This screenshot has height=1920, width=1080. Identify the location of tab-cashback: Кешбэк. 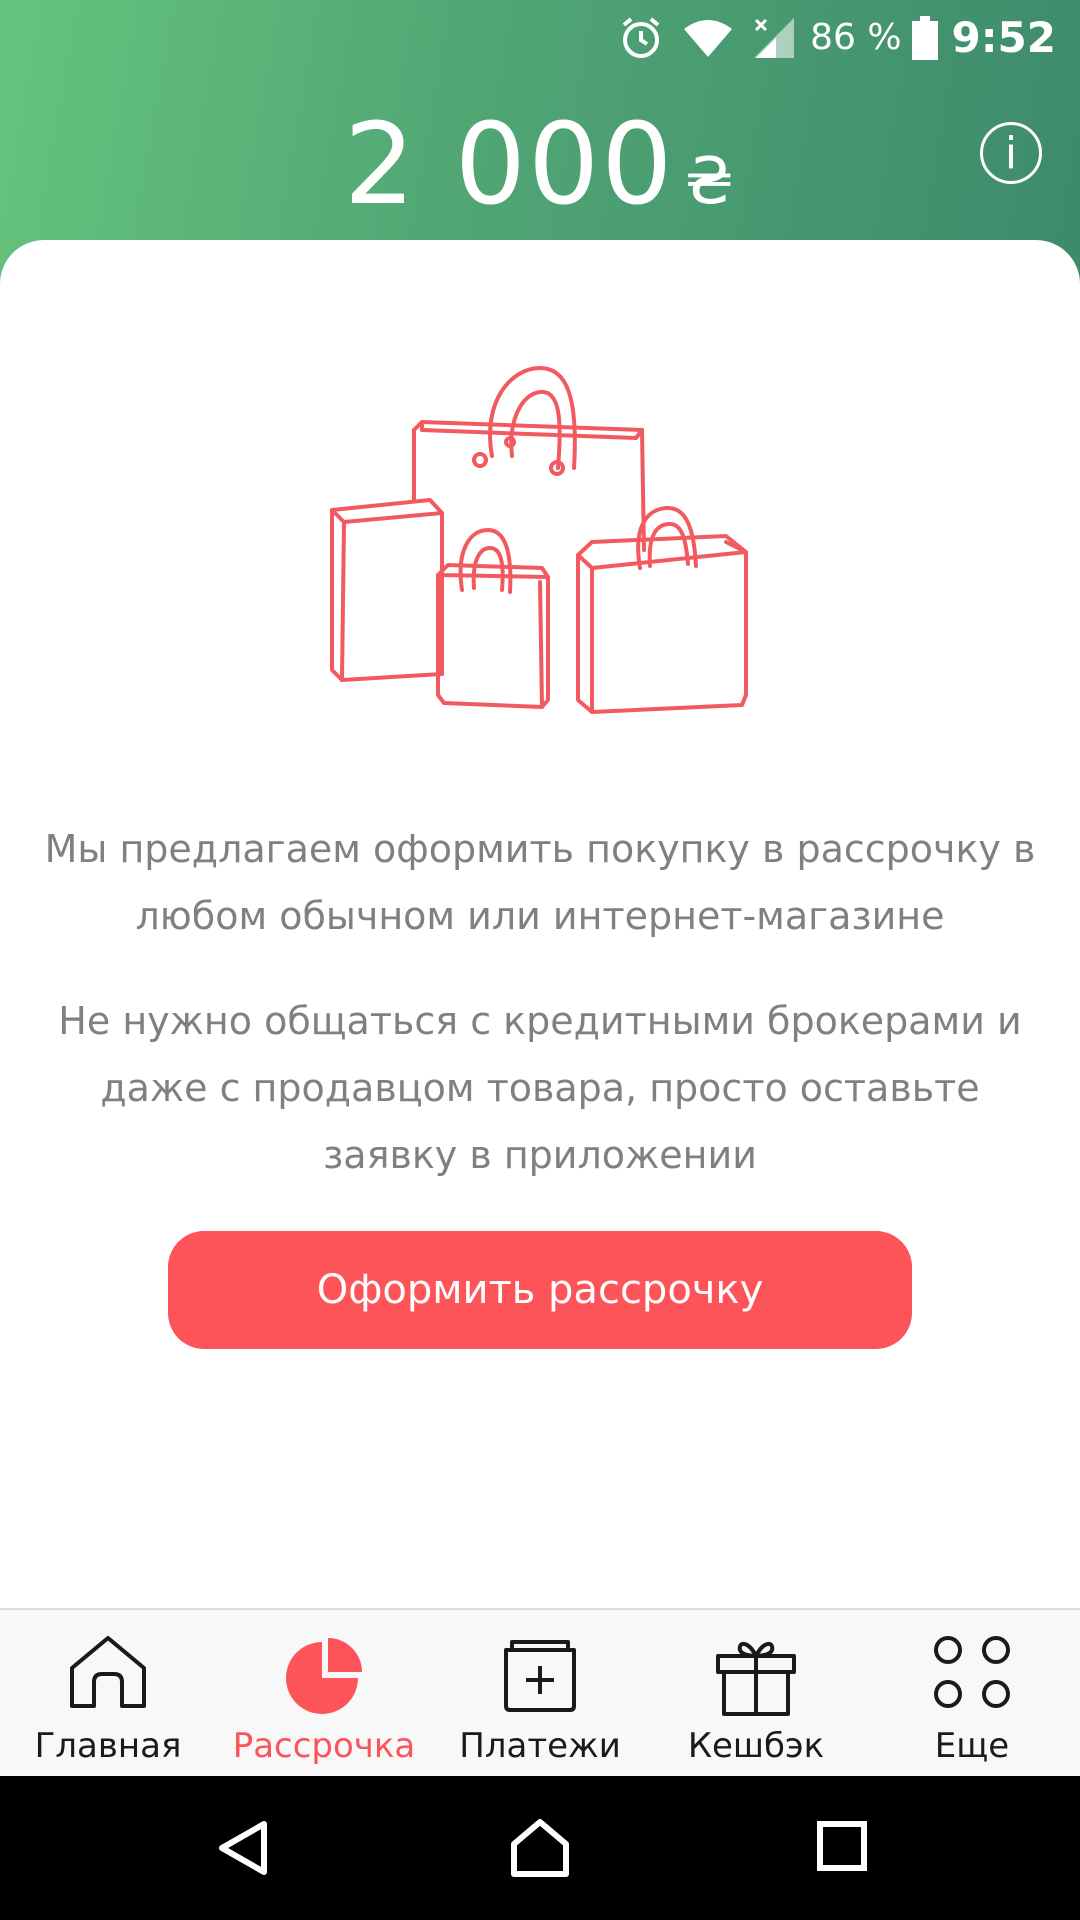
(756, 1693).